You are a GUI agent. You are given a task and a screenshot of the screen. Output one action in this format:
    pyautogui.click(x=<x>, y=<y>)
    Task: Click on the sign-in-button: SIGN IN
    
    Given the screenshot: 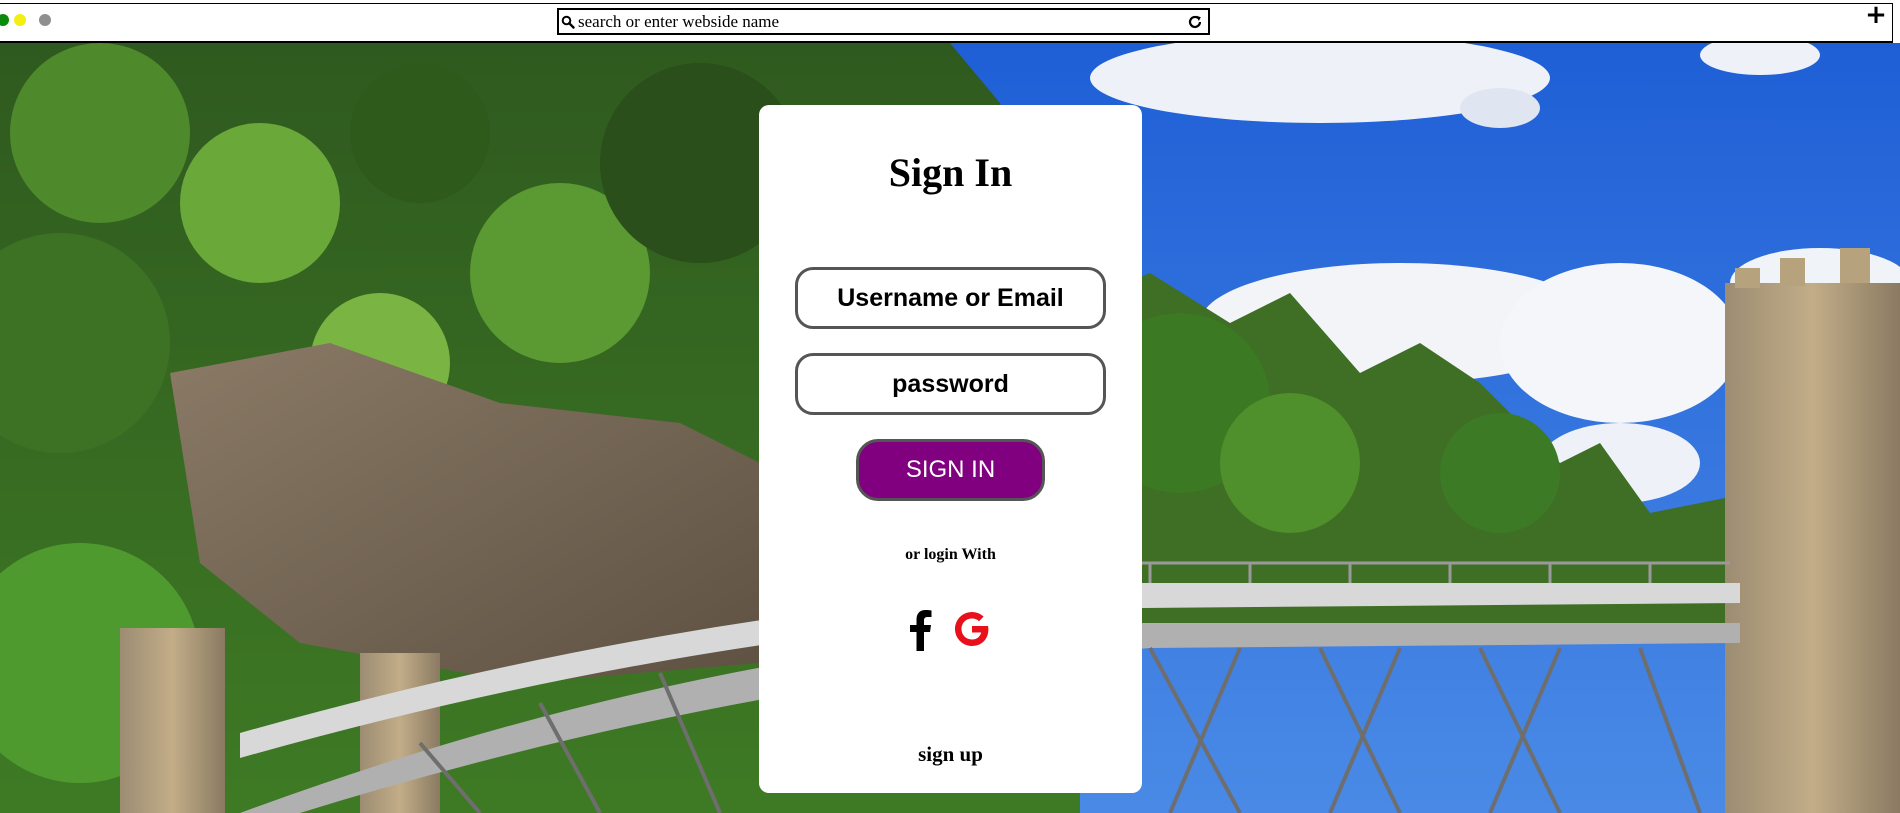 What is the action you would take?
    pyautogui.click(x=950, y=470)
    